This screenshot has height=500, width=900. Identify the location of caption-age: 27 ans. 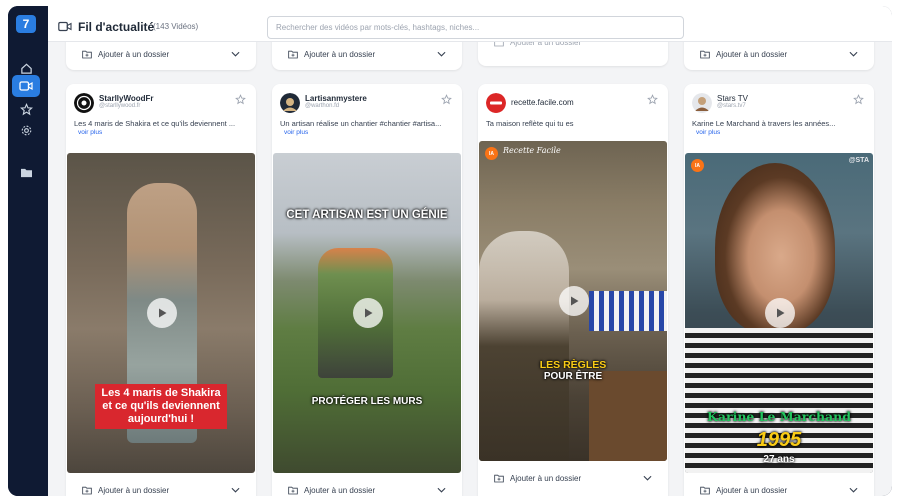
(779, 459).